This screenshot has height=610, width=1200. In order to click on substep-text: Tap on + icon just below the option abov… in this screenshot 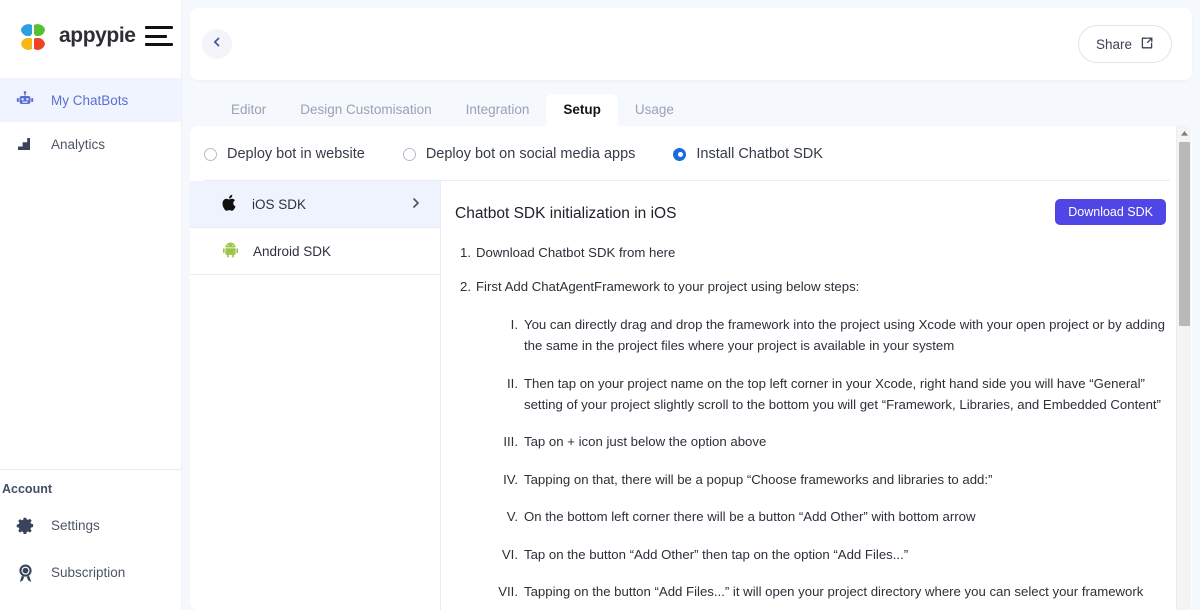, I will do `click(645, 442)`.